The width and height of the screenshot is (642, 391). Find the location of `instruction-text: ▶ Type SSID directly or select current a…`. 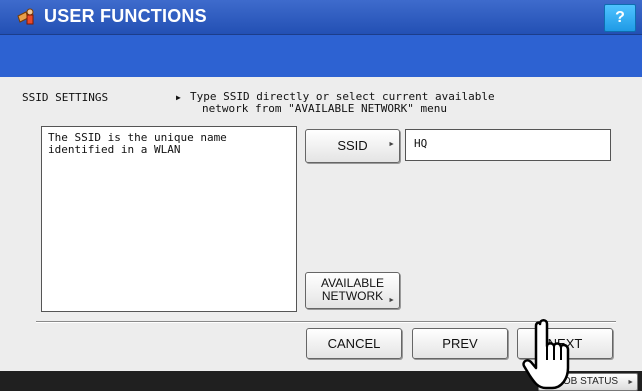

instruction-text: ▶ Type SSID directly or select current a… is located at coordinates (335, 103).